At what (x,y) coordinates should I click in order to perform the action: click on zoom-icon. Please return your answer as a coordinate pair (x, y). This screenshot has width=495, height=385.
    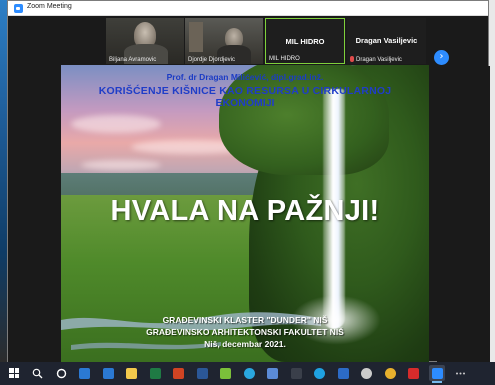
    Looking at the image, I should click on (437, 374).